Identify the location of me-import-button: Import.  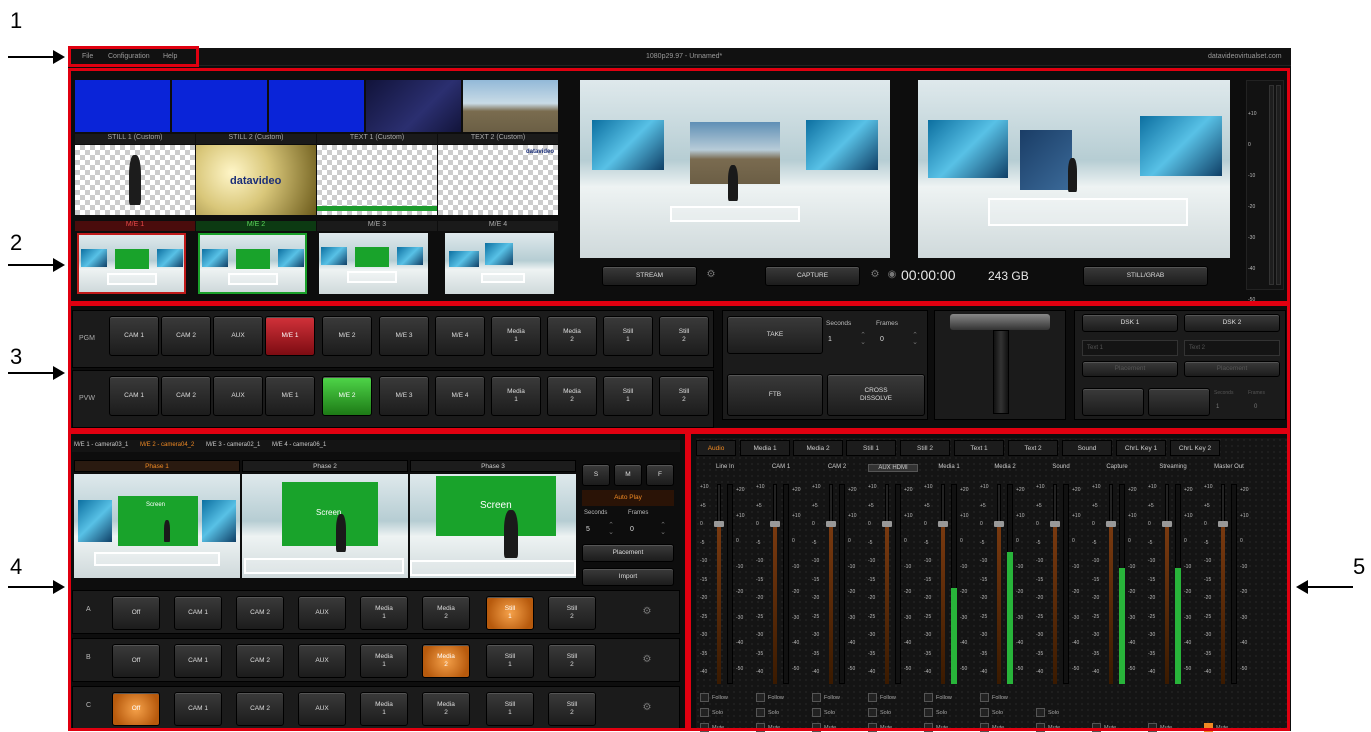
(628, 577).